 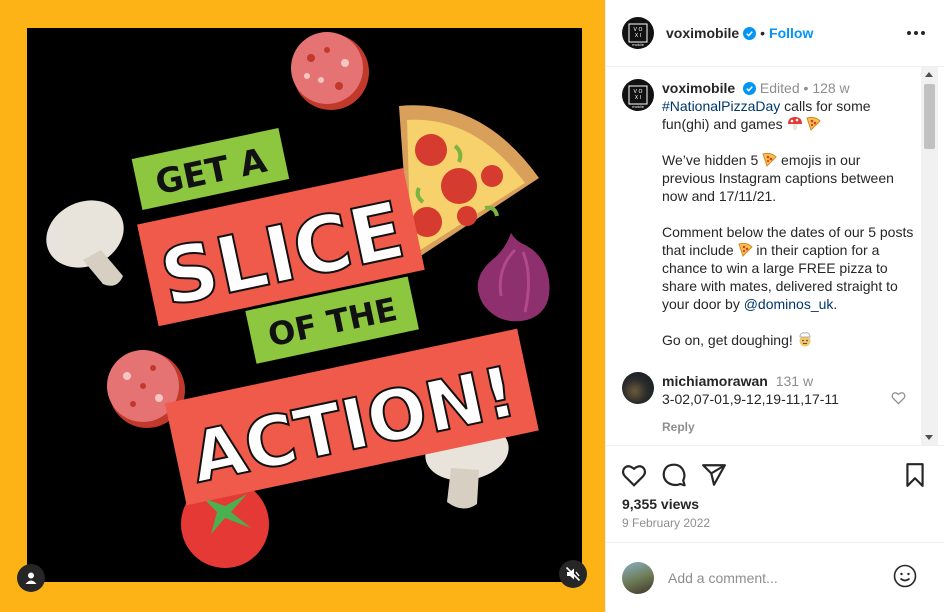 I want to click on caption-logo-text-bottom: mobile, so click(x=638, y=107).